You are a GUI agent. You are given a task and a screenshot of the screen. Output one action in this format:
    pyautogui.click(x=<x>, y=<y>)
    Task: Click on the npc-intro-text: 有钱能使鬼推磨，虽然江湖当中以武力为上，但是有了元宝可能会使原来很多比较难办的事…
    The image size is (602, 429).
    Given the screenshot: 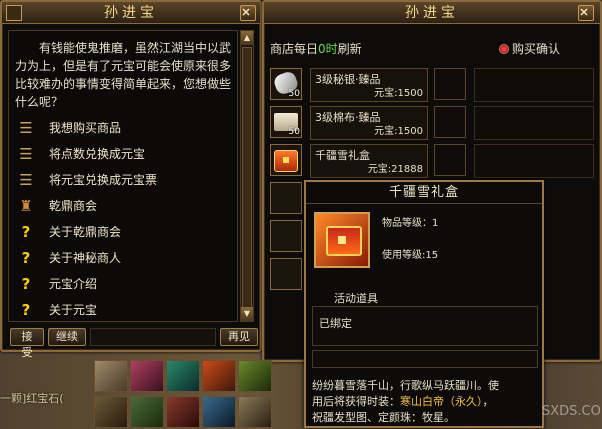 What is the action you would take?
    pyautogui.click(x=123, y=75)
    